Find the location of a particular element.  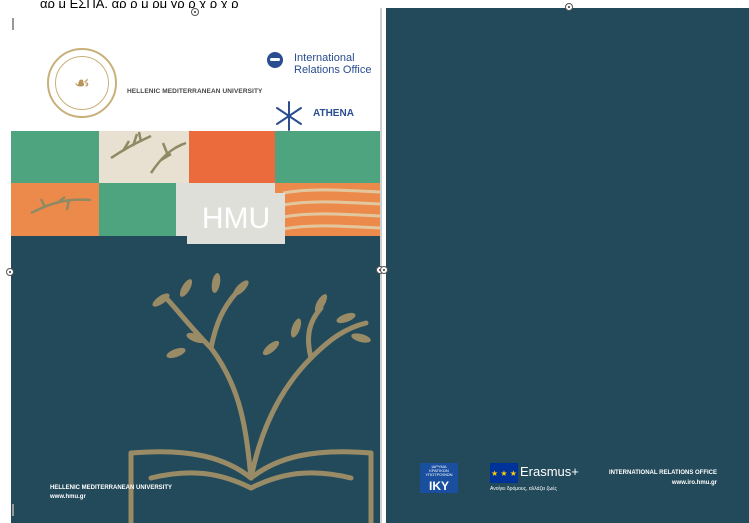

seal-emblem: ☙ is located at coordinates (82, 83).